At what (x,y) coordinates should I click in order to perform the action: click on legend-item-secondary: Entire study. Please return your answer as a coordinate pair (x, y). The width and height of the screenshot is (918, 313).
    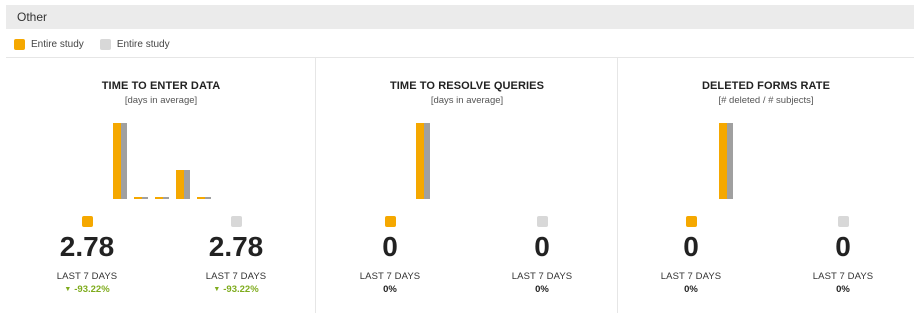
    Looking at the image, I should click on (134, 44).